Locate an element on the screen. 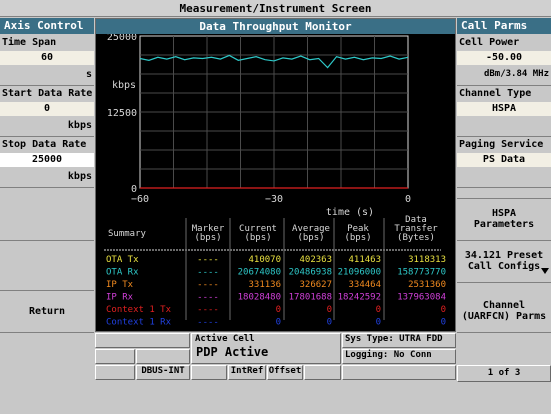 This screenshot has width=551, height=414. row-transfer: 3118313 is located at coordinates (427, 260).